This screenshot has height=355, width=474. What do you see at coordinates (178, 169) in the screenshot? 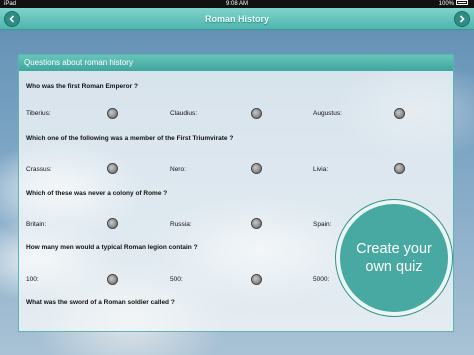
I see `option-label: Nero:` at bounding box center [178, 169].